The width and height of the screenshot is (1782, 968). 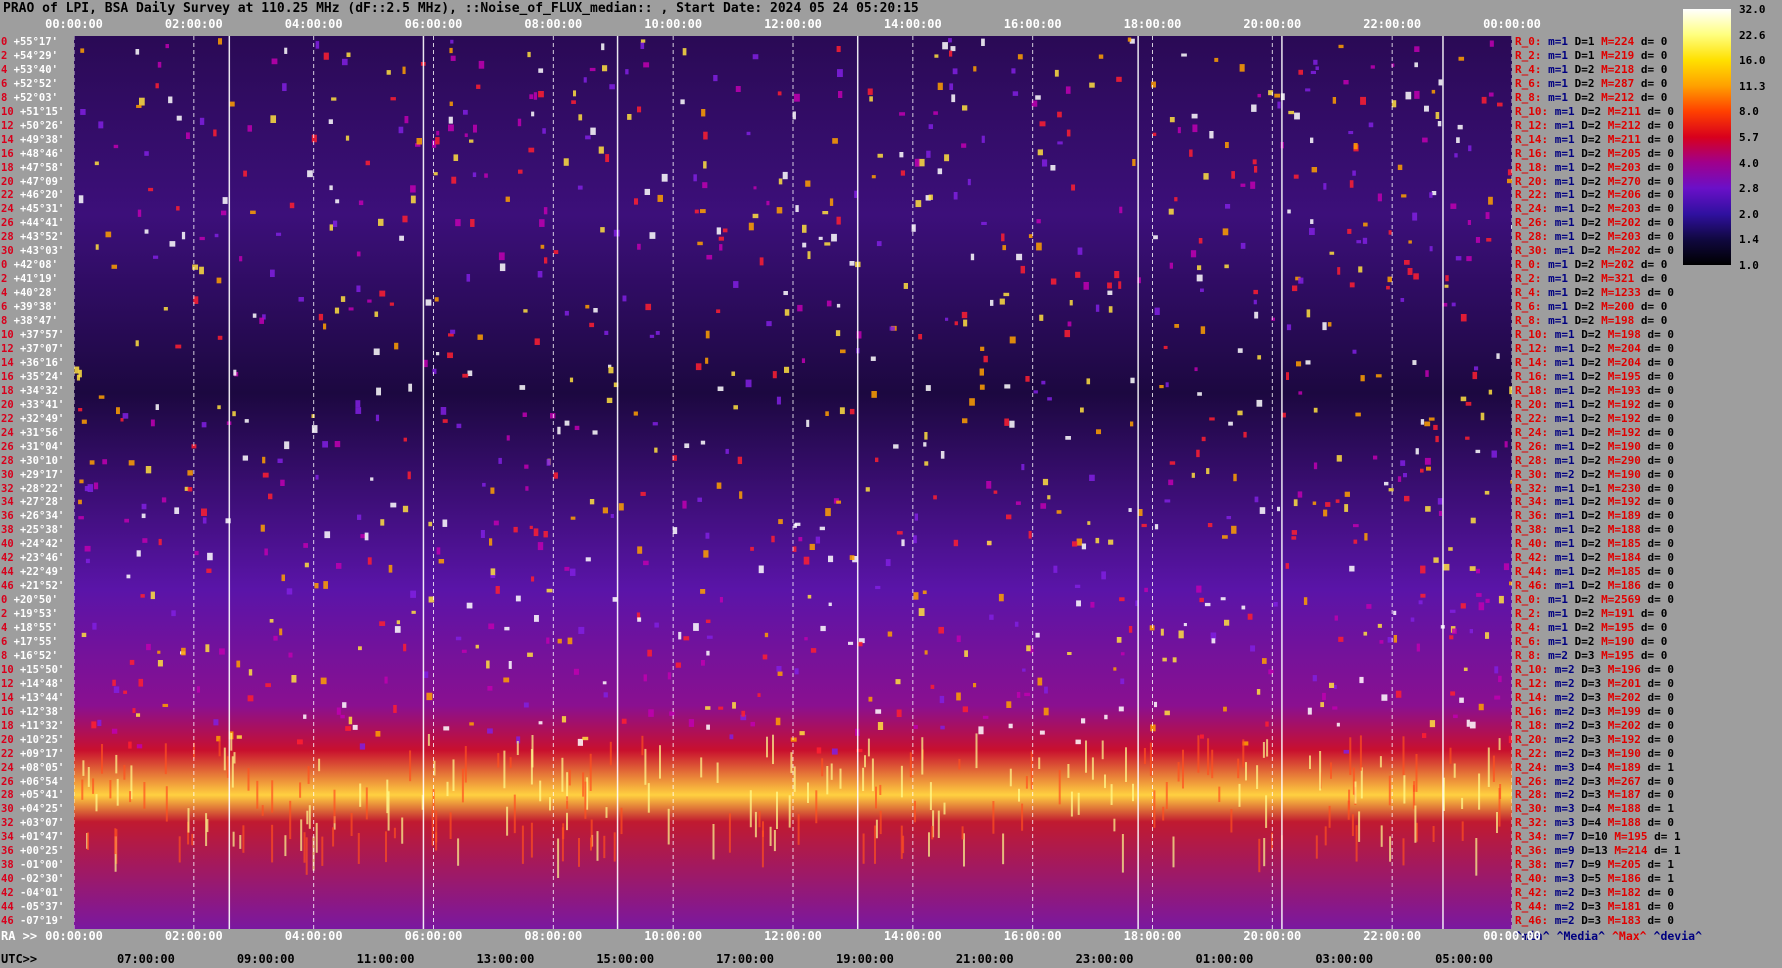 What do you see at coordinates (1594, 865) in the screenshot?
I see `row-stat: R_38: m=7 D=9 M=205 d= 1` at bounding box center [1594, 865].